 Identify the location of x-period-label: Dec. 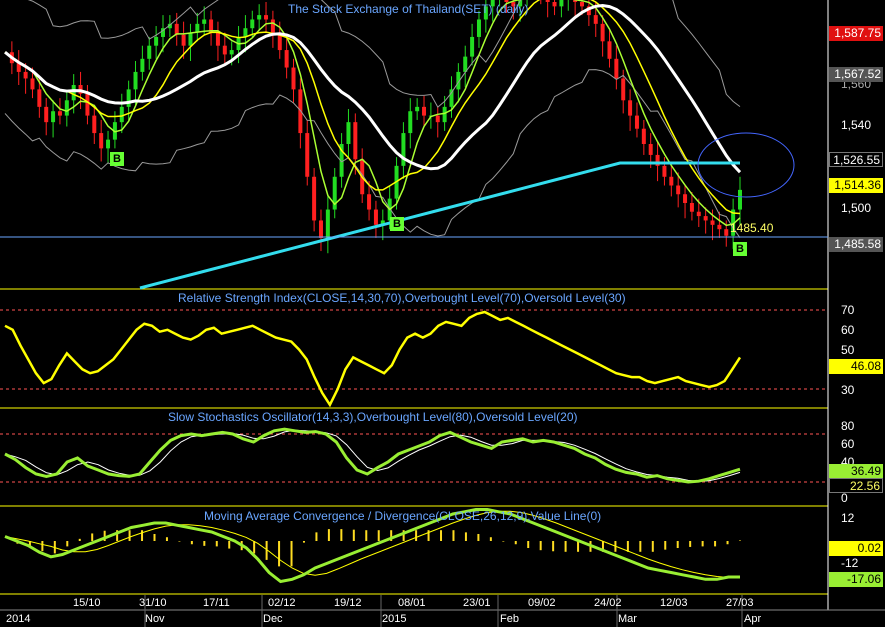
(273, 619).